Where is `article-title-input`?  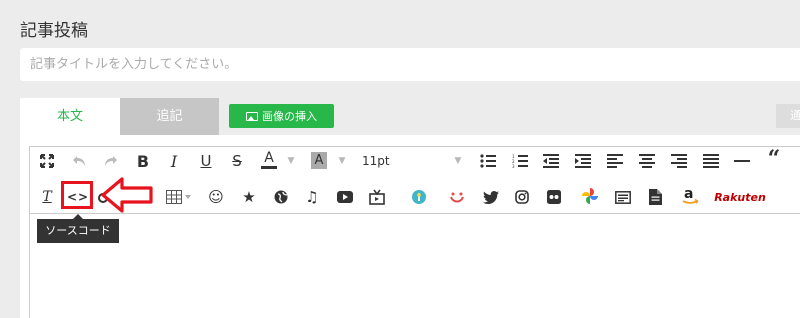
article-title-input is located at coordinates (410, 64).